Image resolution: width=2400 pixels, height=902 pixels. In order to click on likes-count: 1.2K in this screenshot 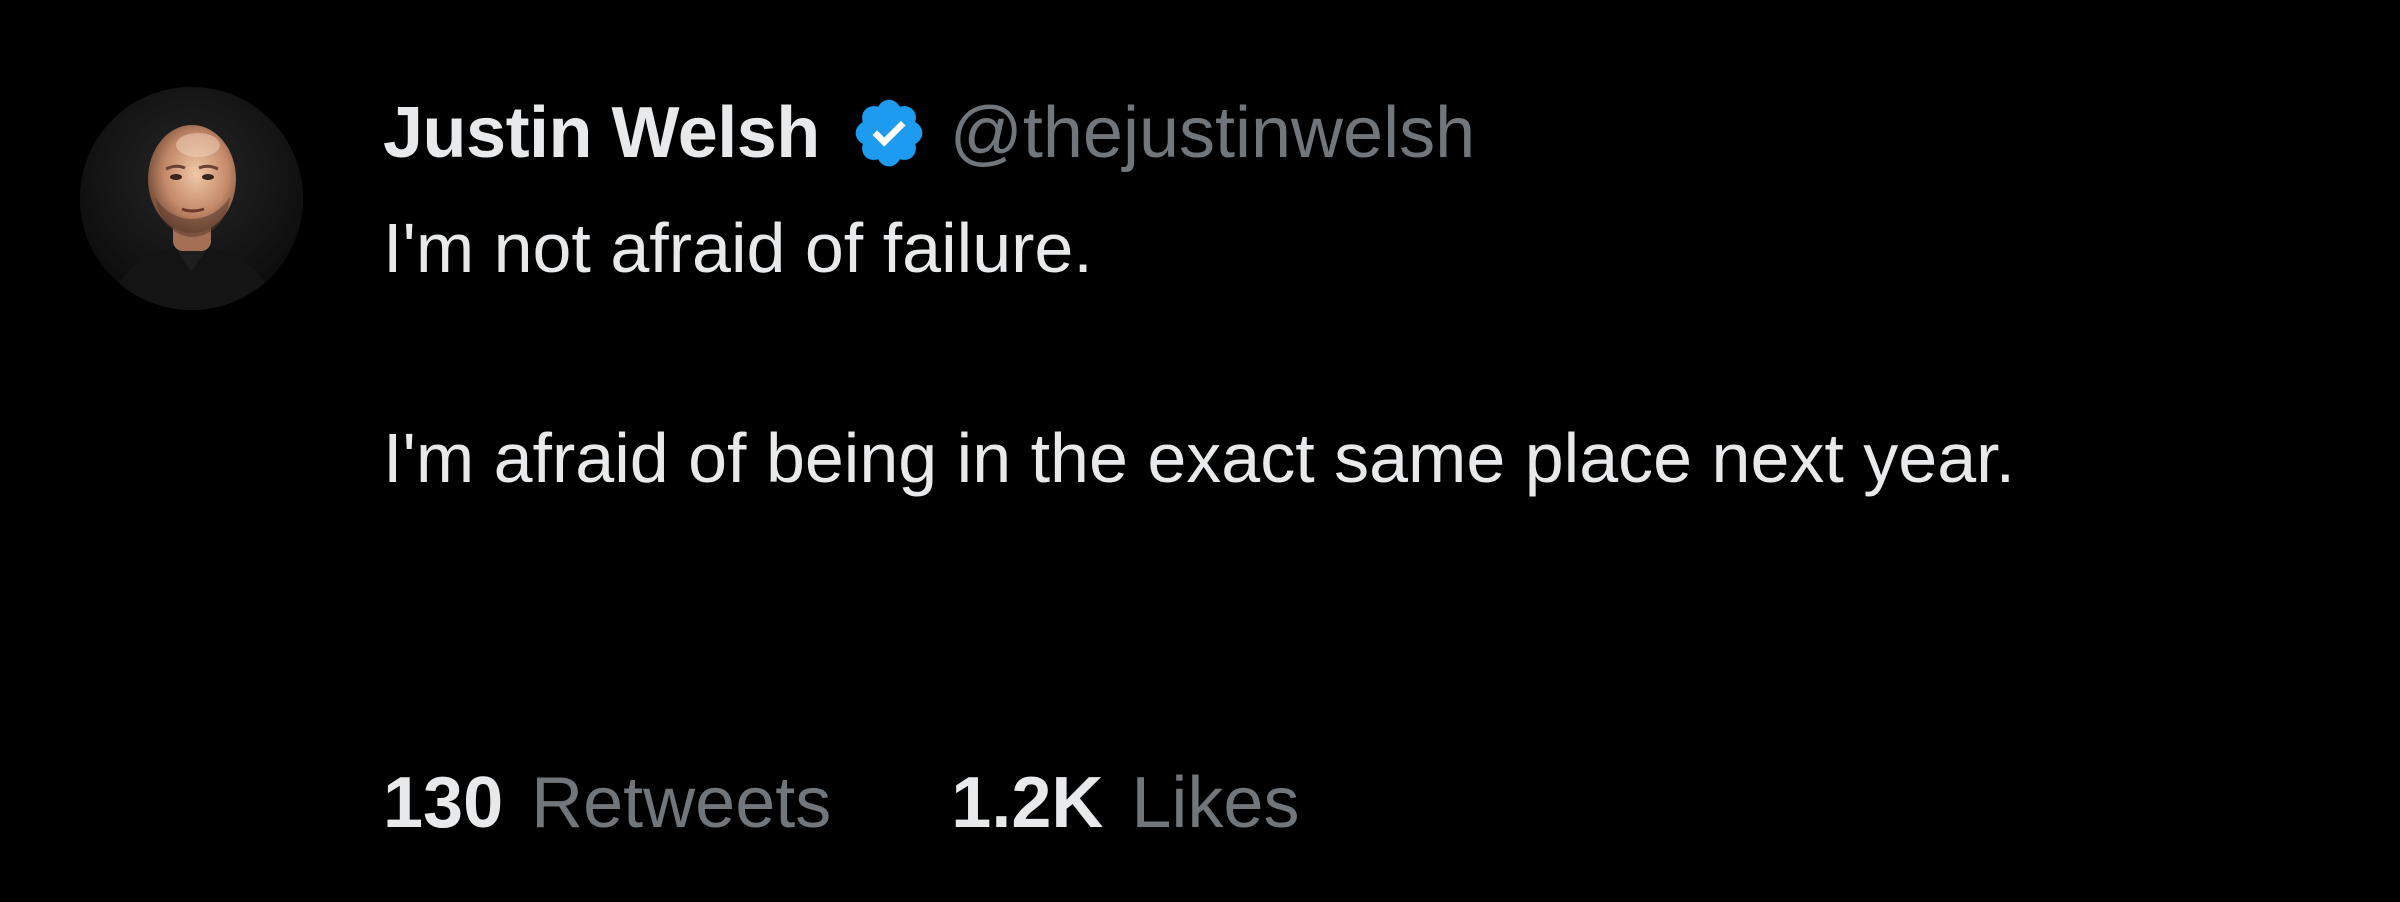, I will do `click(1027, 803)`.